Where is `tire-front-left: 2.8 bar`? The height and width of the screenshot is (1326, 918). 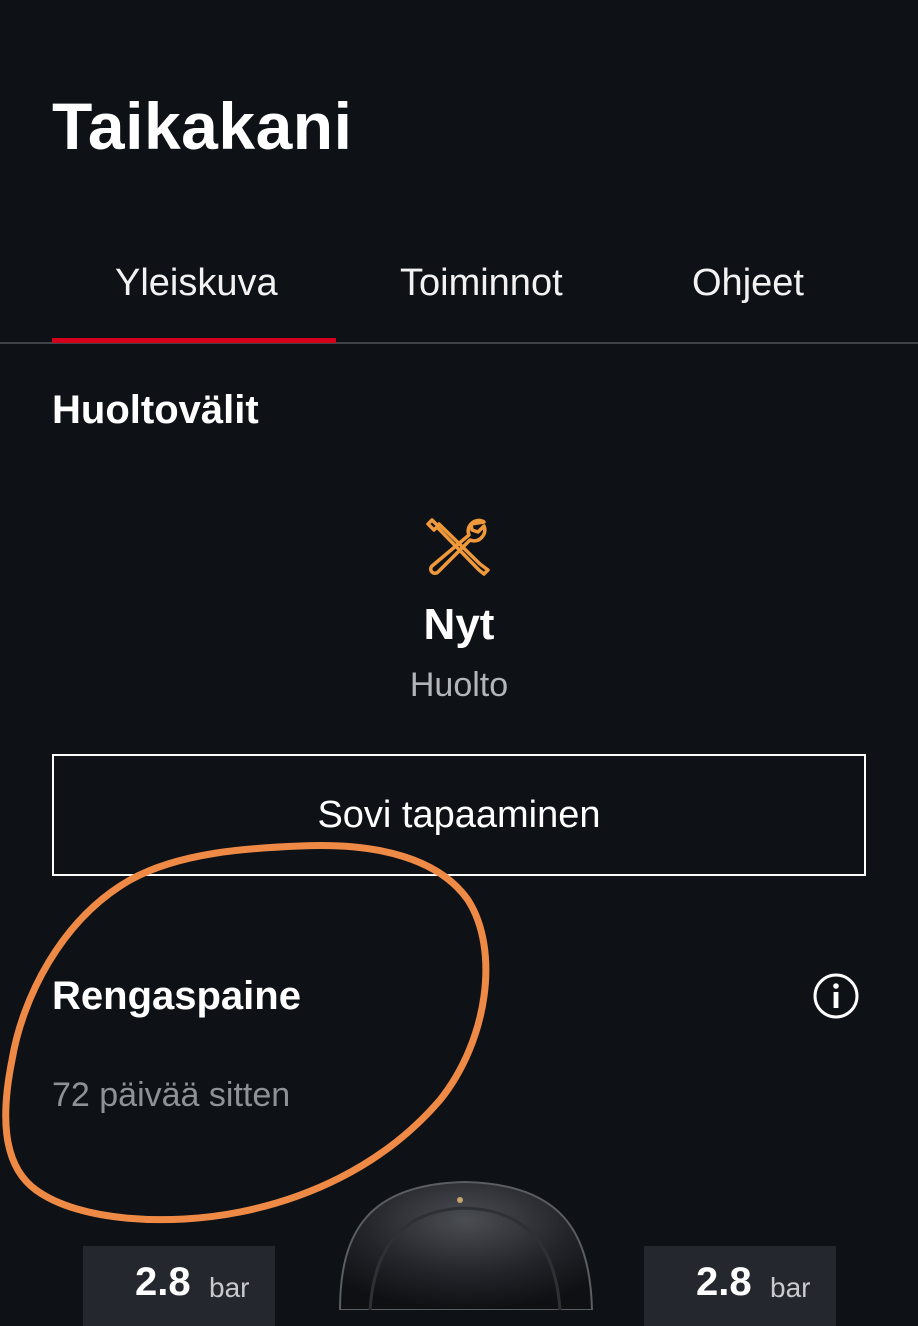
tire-front-left: 2.8 bar is located at coordinates (179, 1286).